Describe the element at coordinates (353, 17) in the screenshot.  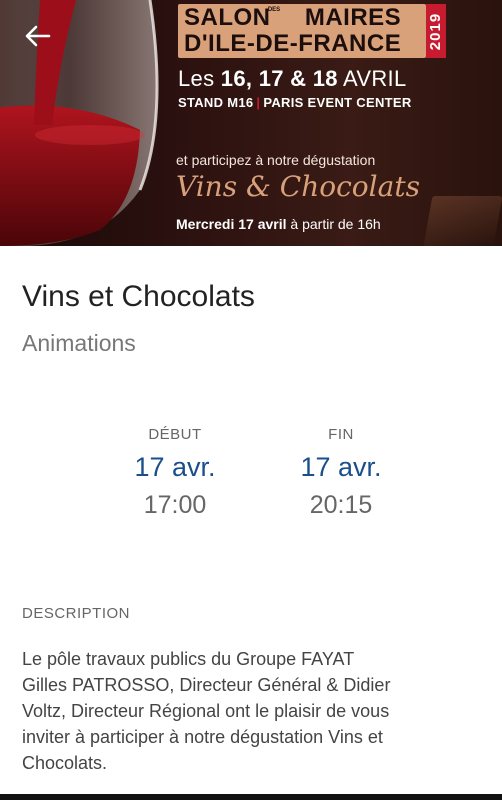
I see `maires-word: MAIRES` at that location.